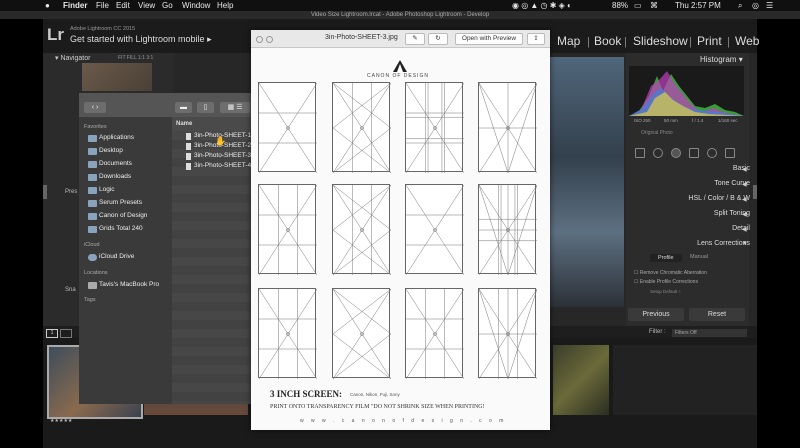  I want to click on sidebar-item-grids-total: Grids Total 240, so click(121, 228).